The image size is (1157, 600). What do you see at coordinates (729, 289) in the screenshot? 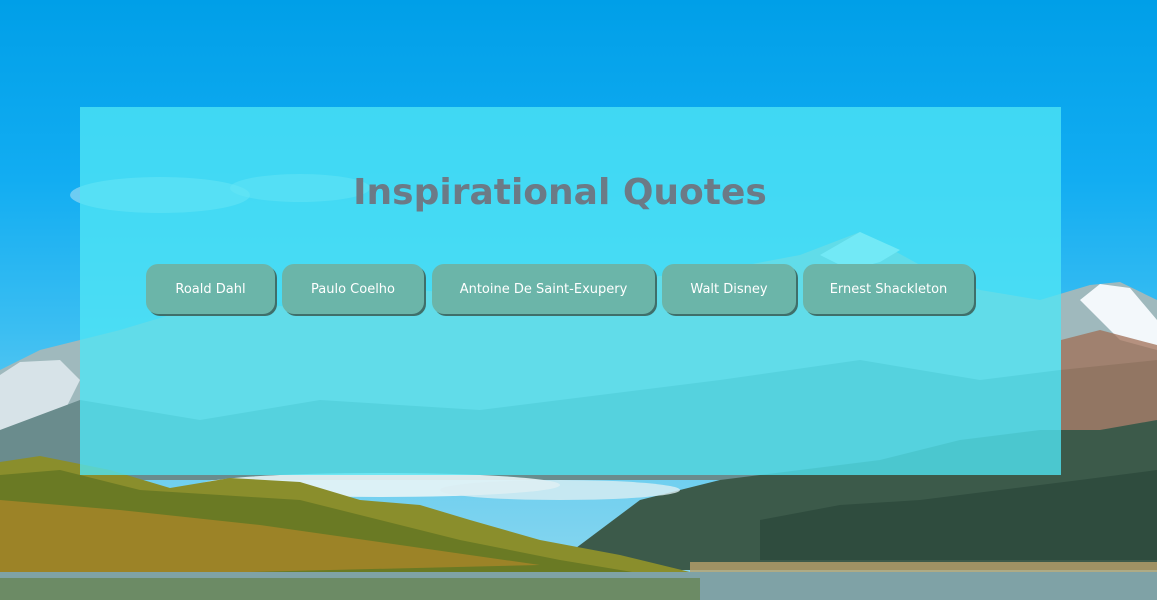
I see `author-button-walt-disney: Walt Disney` at bounding box center [729, 289].